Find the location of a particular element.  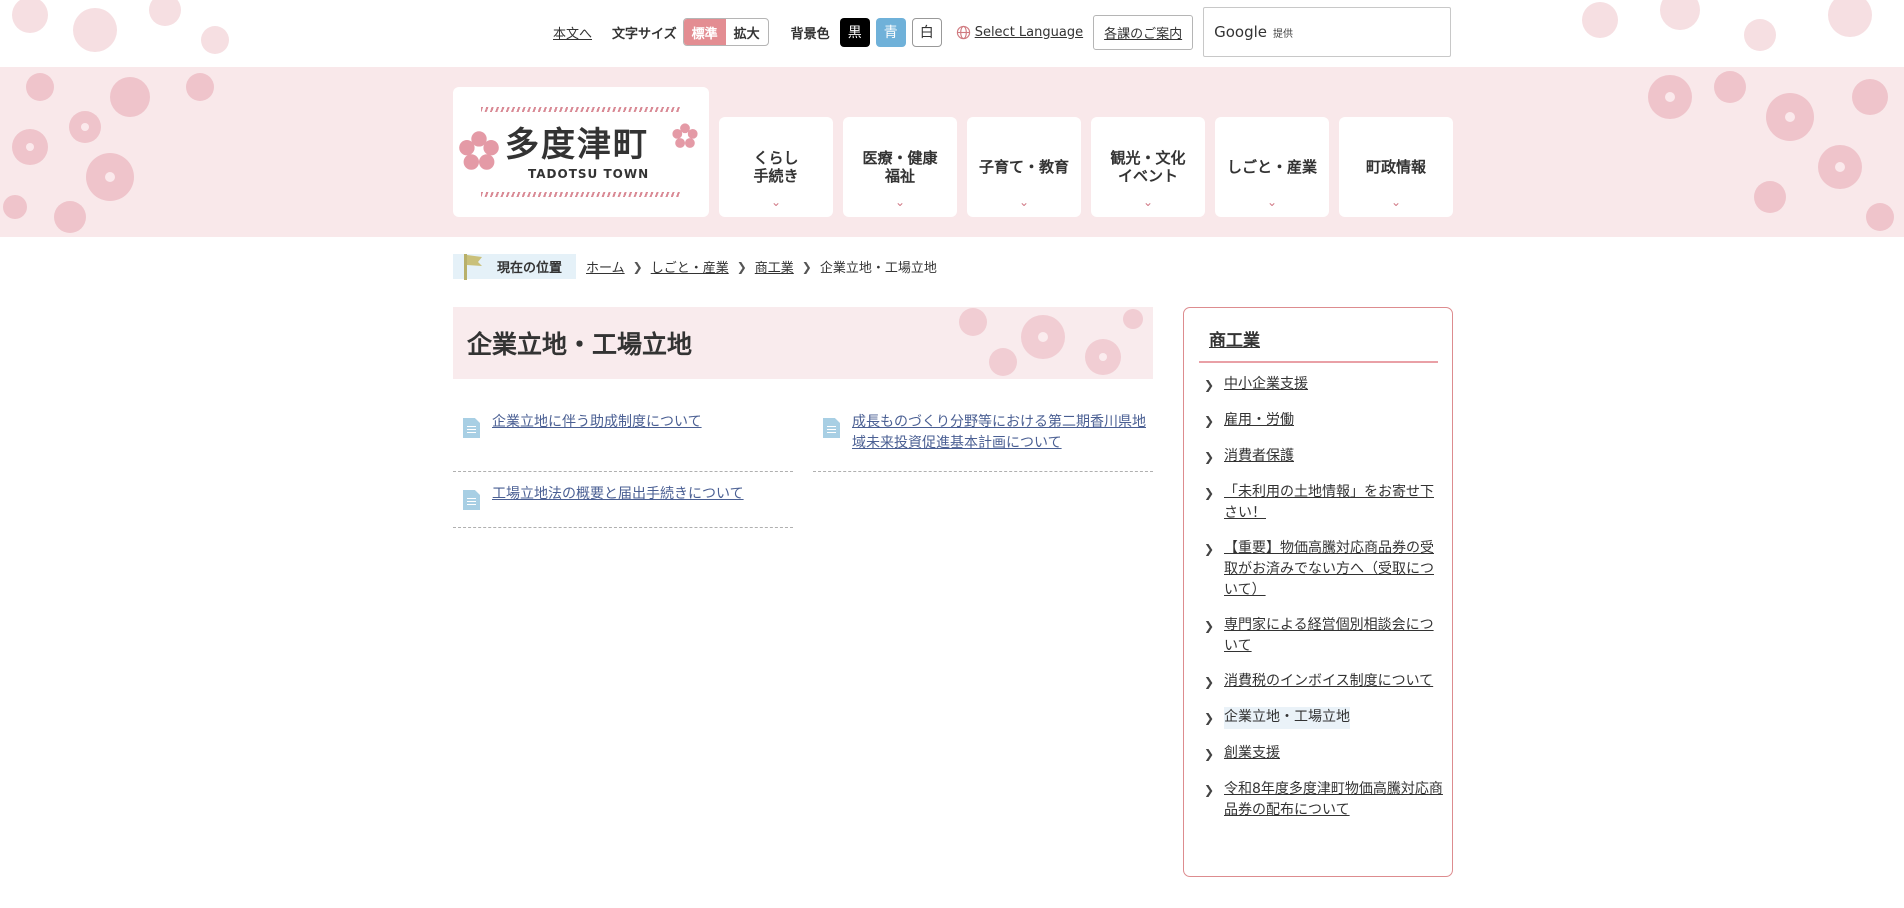

skip-to-content-link: 本文へ is located at coordinates (572, 32).